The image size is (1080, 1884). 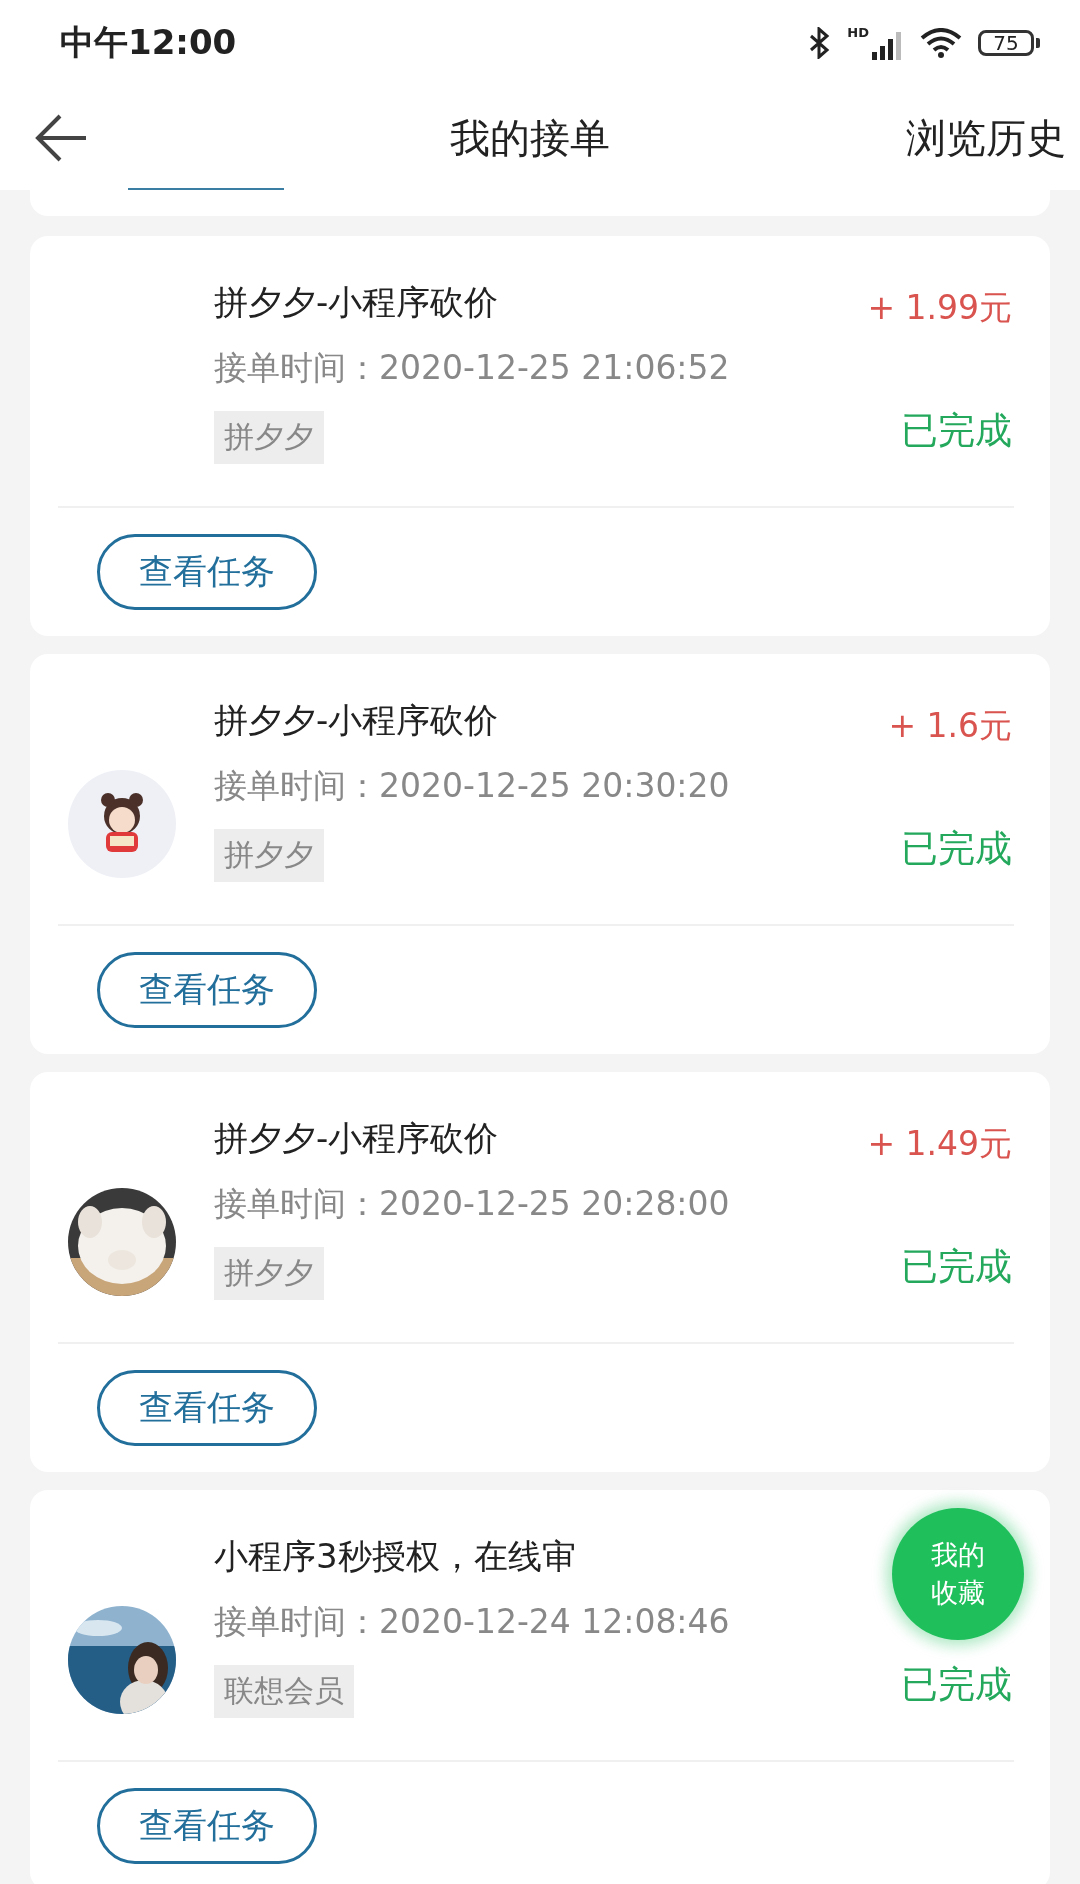 I want to click on clock: 中午12:00, so click(x=148, y=42).